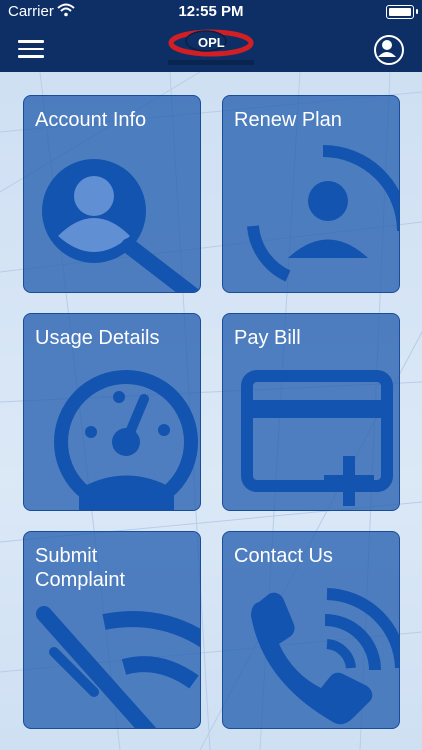 This screenshot has height=750, width=422. I want to click on tile-contact-us: Contact Us, so click(311, 630).